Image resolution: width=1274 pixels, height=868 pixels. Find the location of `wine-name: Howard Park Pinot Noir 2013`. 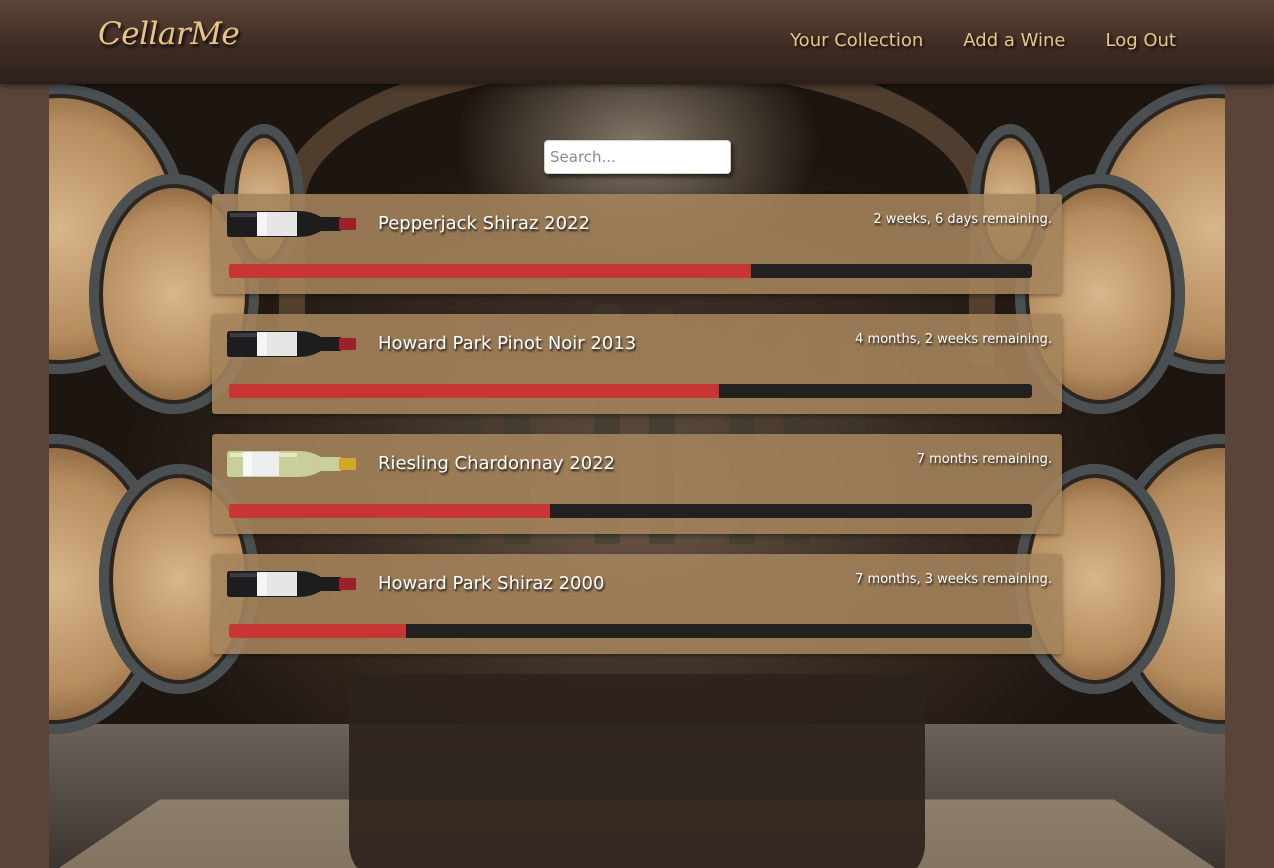

wine-name: Howard Park Pinot Noir 2013 is located at coordinates (507, 343).